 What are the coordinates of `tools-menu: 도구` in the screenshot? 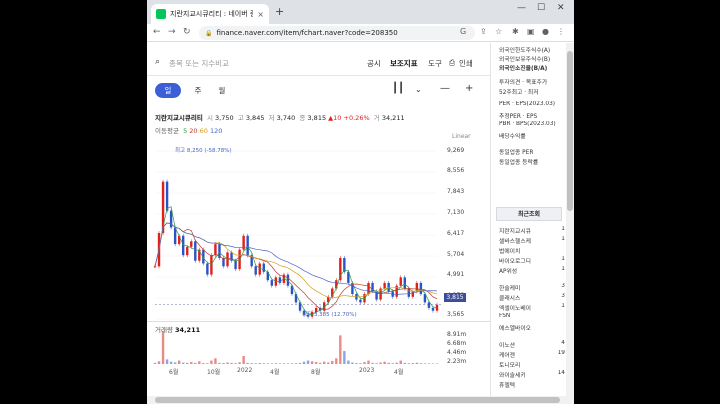 It's located at (435, 63).